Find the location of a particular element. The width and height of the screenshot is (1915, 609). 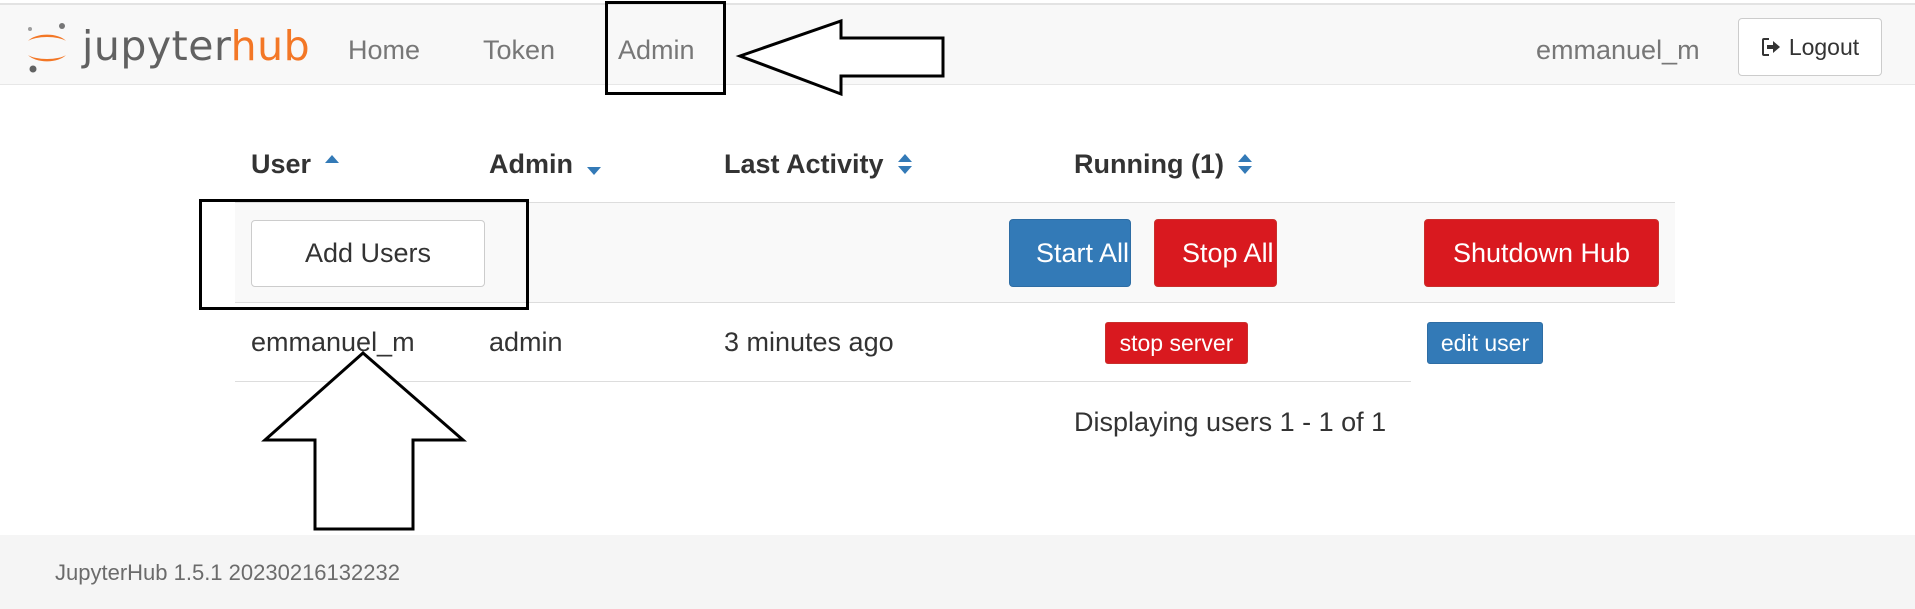

edit-user-button: edit user is located at coordinates (1485, 343).